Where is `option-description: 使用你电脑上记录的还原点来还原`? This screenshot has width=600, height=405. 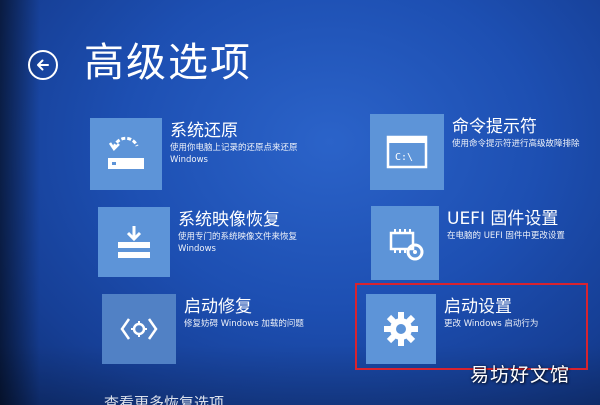
option-description: 使用你电脑上记录的还原点来还原 is located at coordinates (234, 148).